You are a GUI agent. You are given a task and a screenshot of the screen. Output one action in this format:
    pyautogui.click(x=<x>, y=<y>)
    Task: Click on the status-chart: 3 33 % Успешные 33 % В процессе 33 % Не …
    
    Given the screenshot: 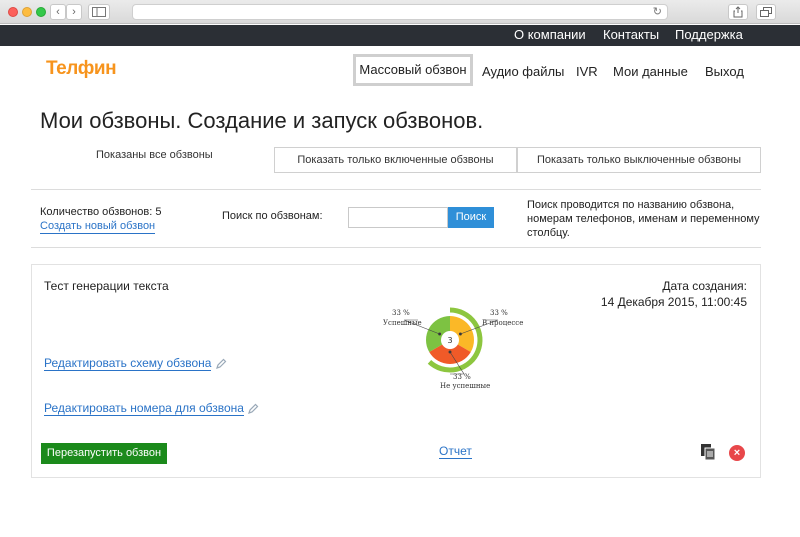 What is the action you would take?
    pyautogui.click(x=452, y=347)
    